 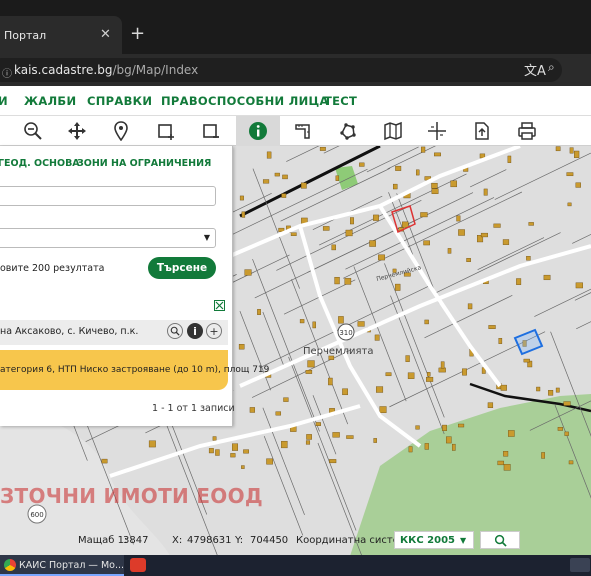 What do you see at coordinates (121, 131) in the screenshot?
I see `location-pin-icon` at bounding box center [121, 131].